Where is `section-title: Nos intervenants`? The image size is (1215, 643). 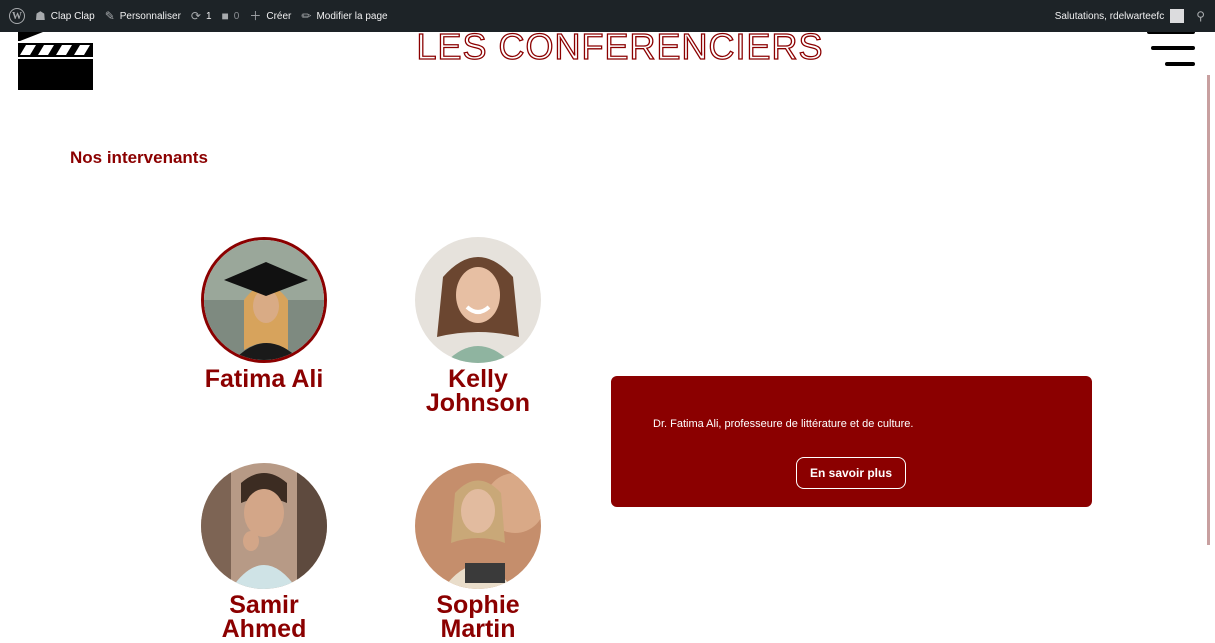 section-title: Nos intervenants is located at coordinates (139, 157).